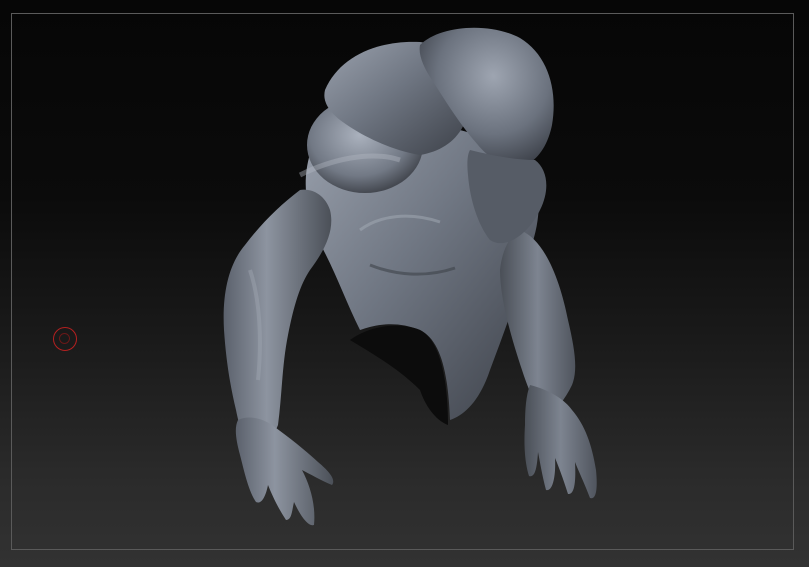  What do you see at coordinates (284, 471) in the screenshot?
I see `model-left-hand` at bounding box center [284, 471].